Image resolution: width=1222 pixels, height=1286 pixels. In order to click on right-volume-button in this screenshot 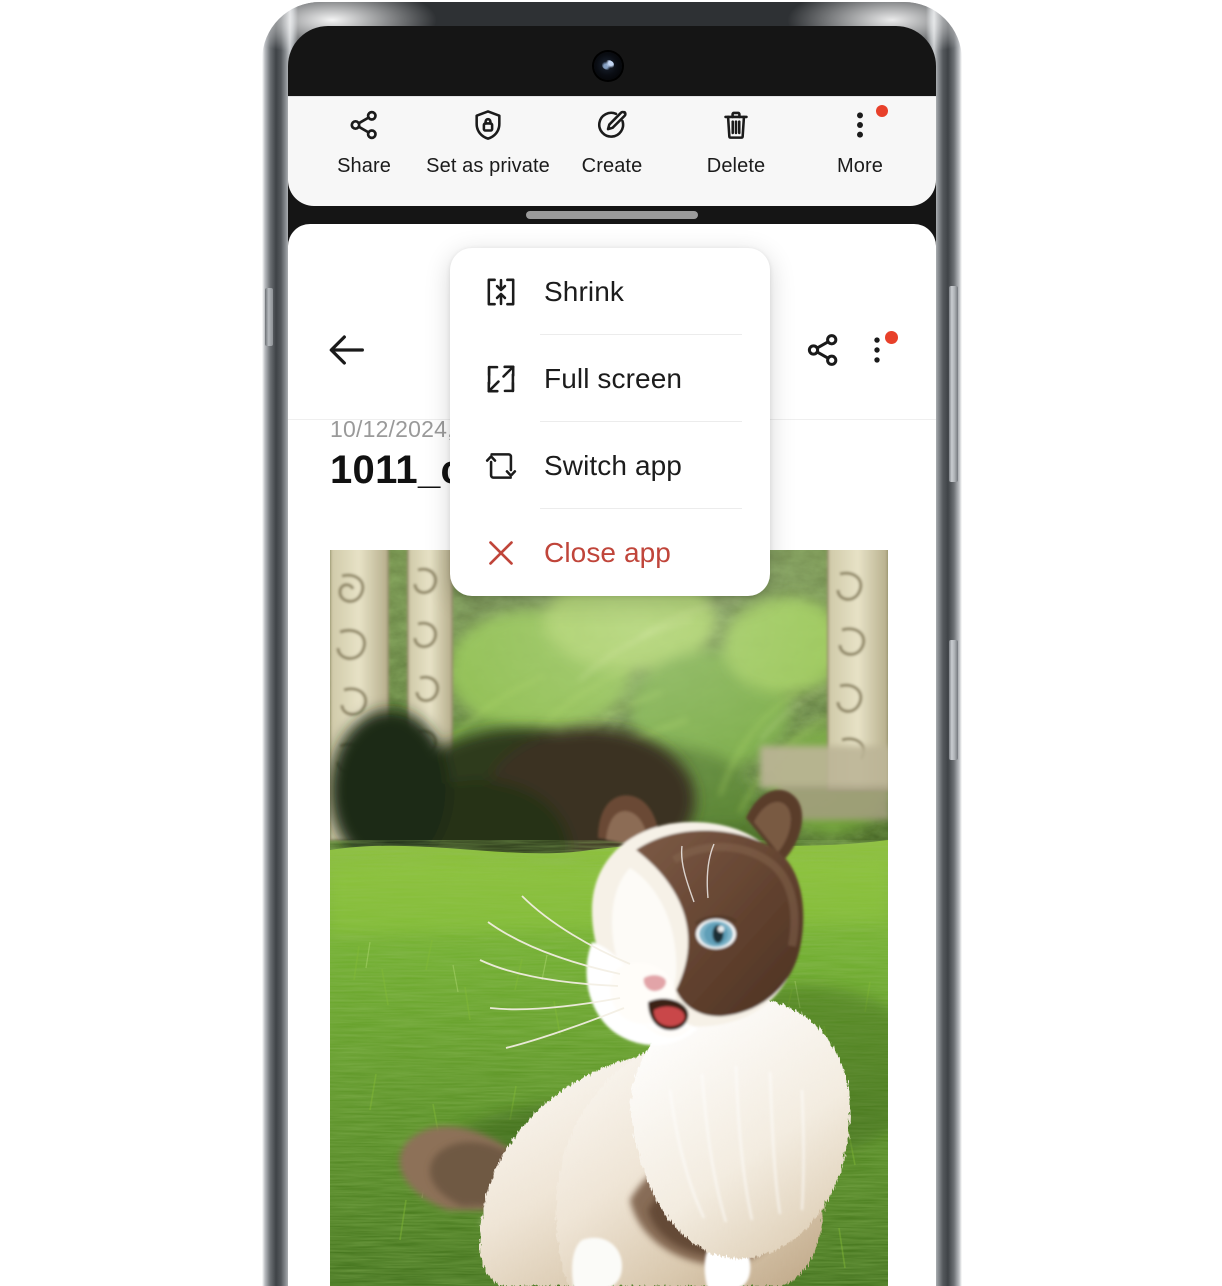, I will do `click(953, 384)`.